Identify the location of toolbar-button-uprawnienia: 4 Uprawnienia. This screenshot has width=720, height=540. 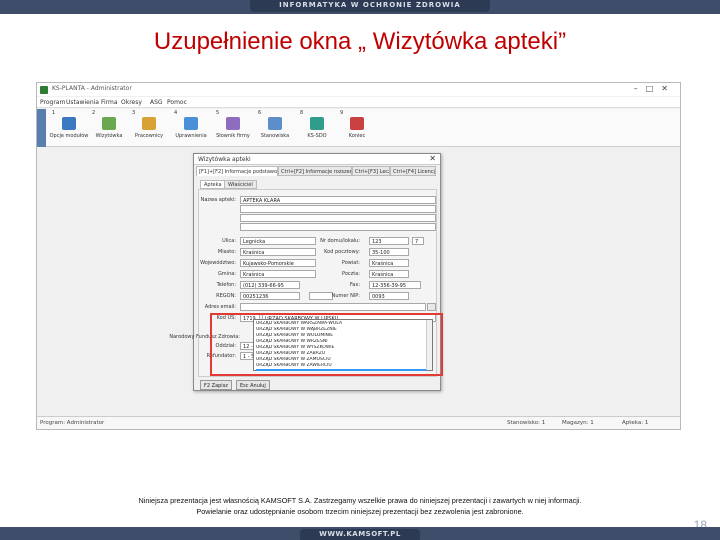
(191, 128).